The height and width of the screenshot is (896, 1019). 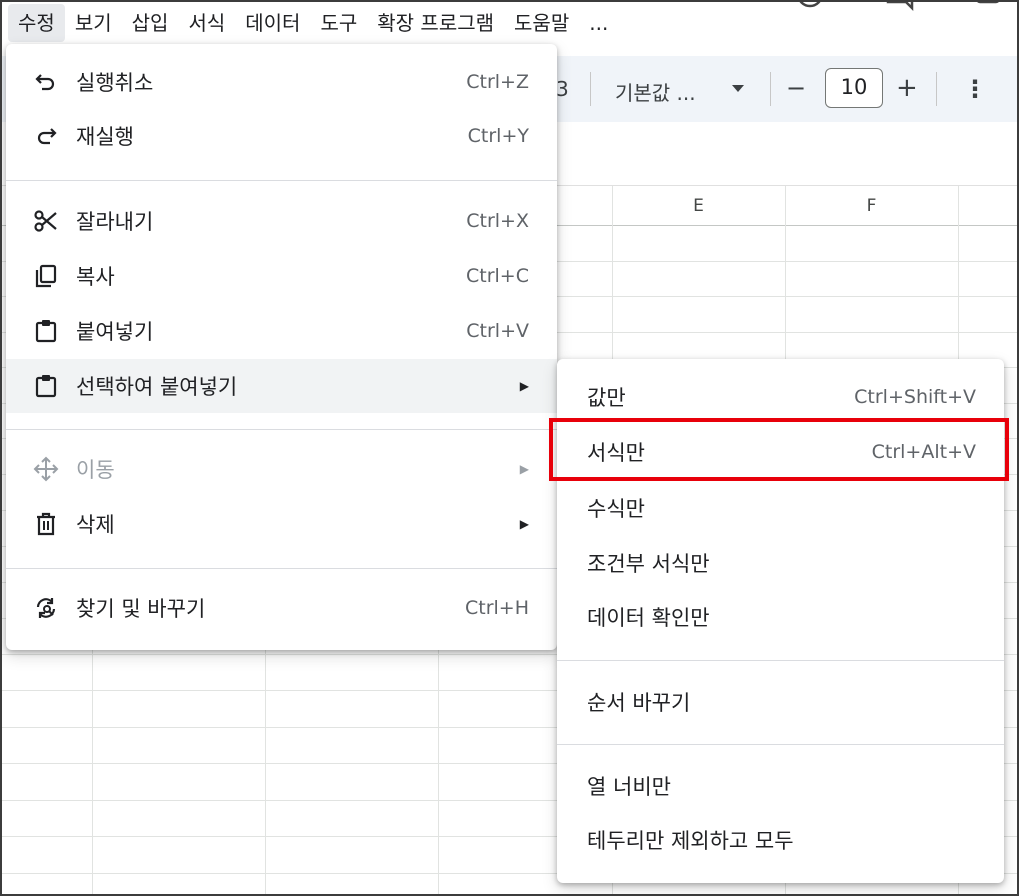 I want to click on menu-item-all-except-borders: 테두리만 제외하고 모두, so click(x=780, y=840).